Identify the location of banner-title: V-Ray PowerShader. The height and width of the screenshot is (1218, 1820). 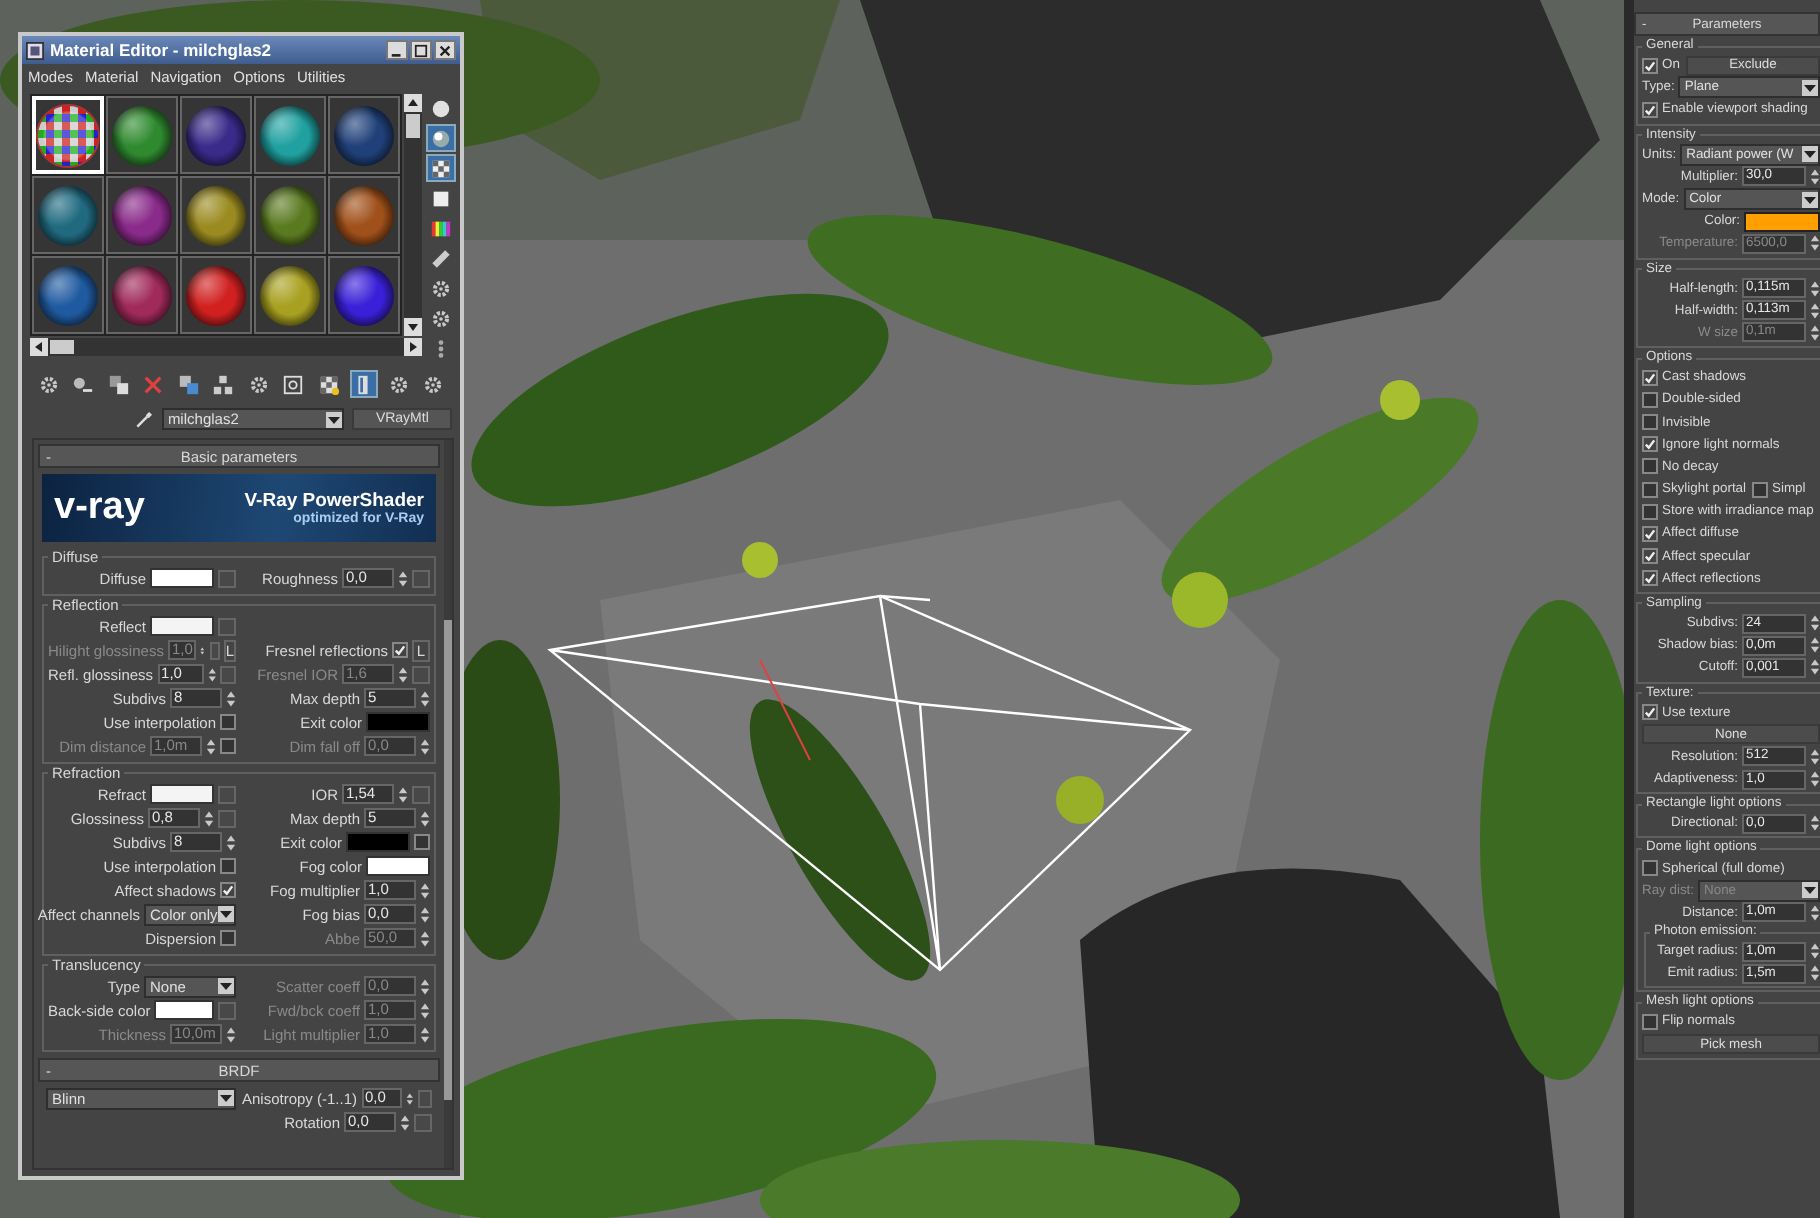
(334, 501).